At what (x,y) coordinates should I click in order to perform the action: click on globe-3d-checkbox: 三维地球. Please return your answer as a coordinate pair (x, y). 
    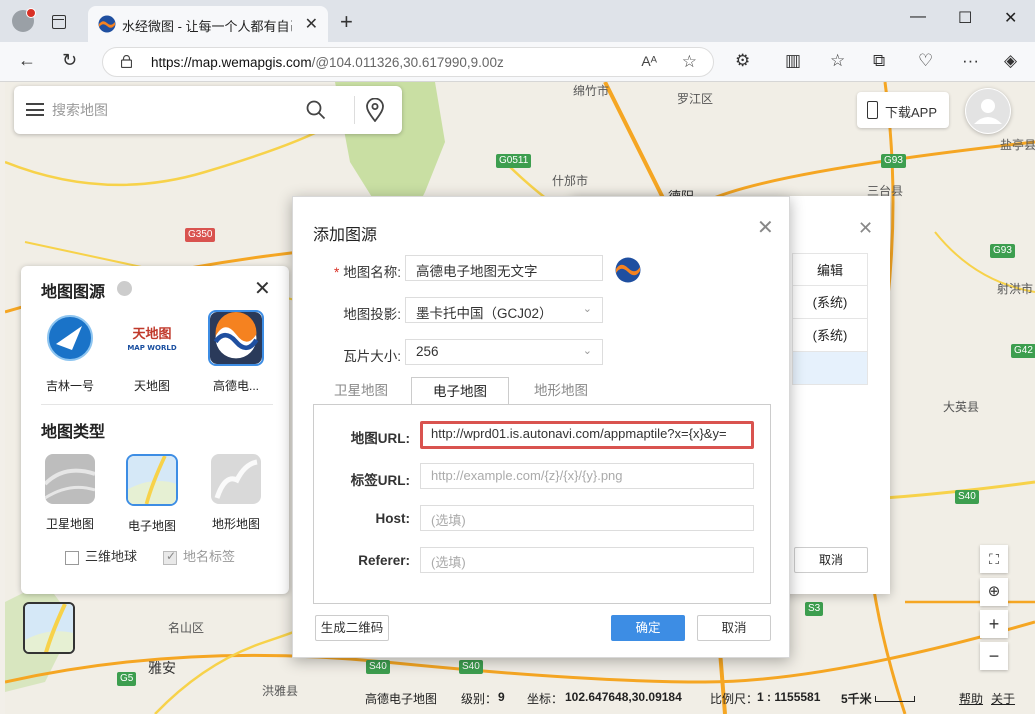
    Looking at the image, I should click on (101, 555).